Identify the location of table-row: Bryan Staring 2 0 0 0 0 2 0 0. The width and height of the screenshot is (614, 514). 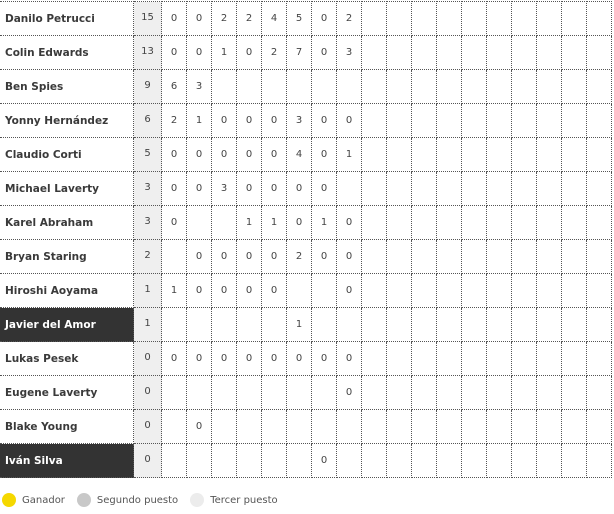
(306, 256).